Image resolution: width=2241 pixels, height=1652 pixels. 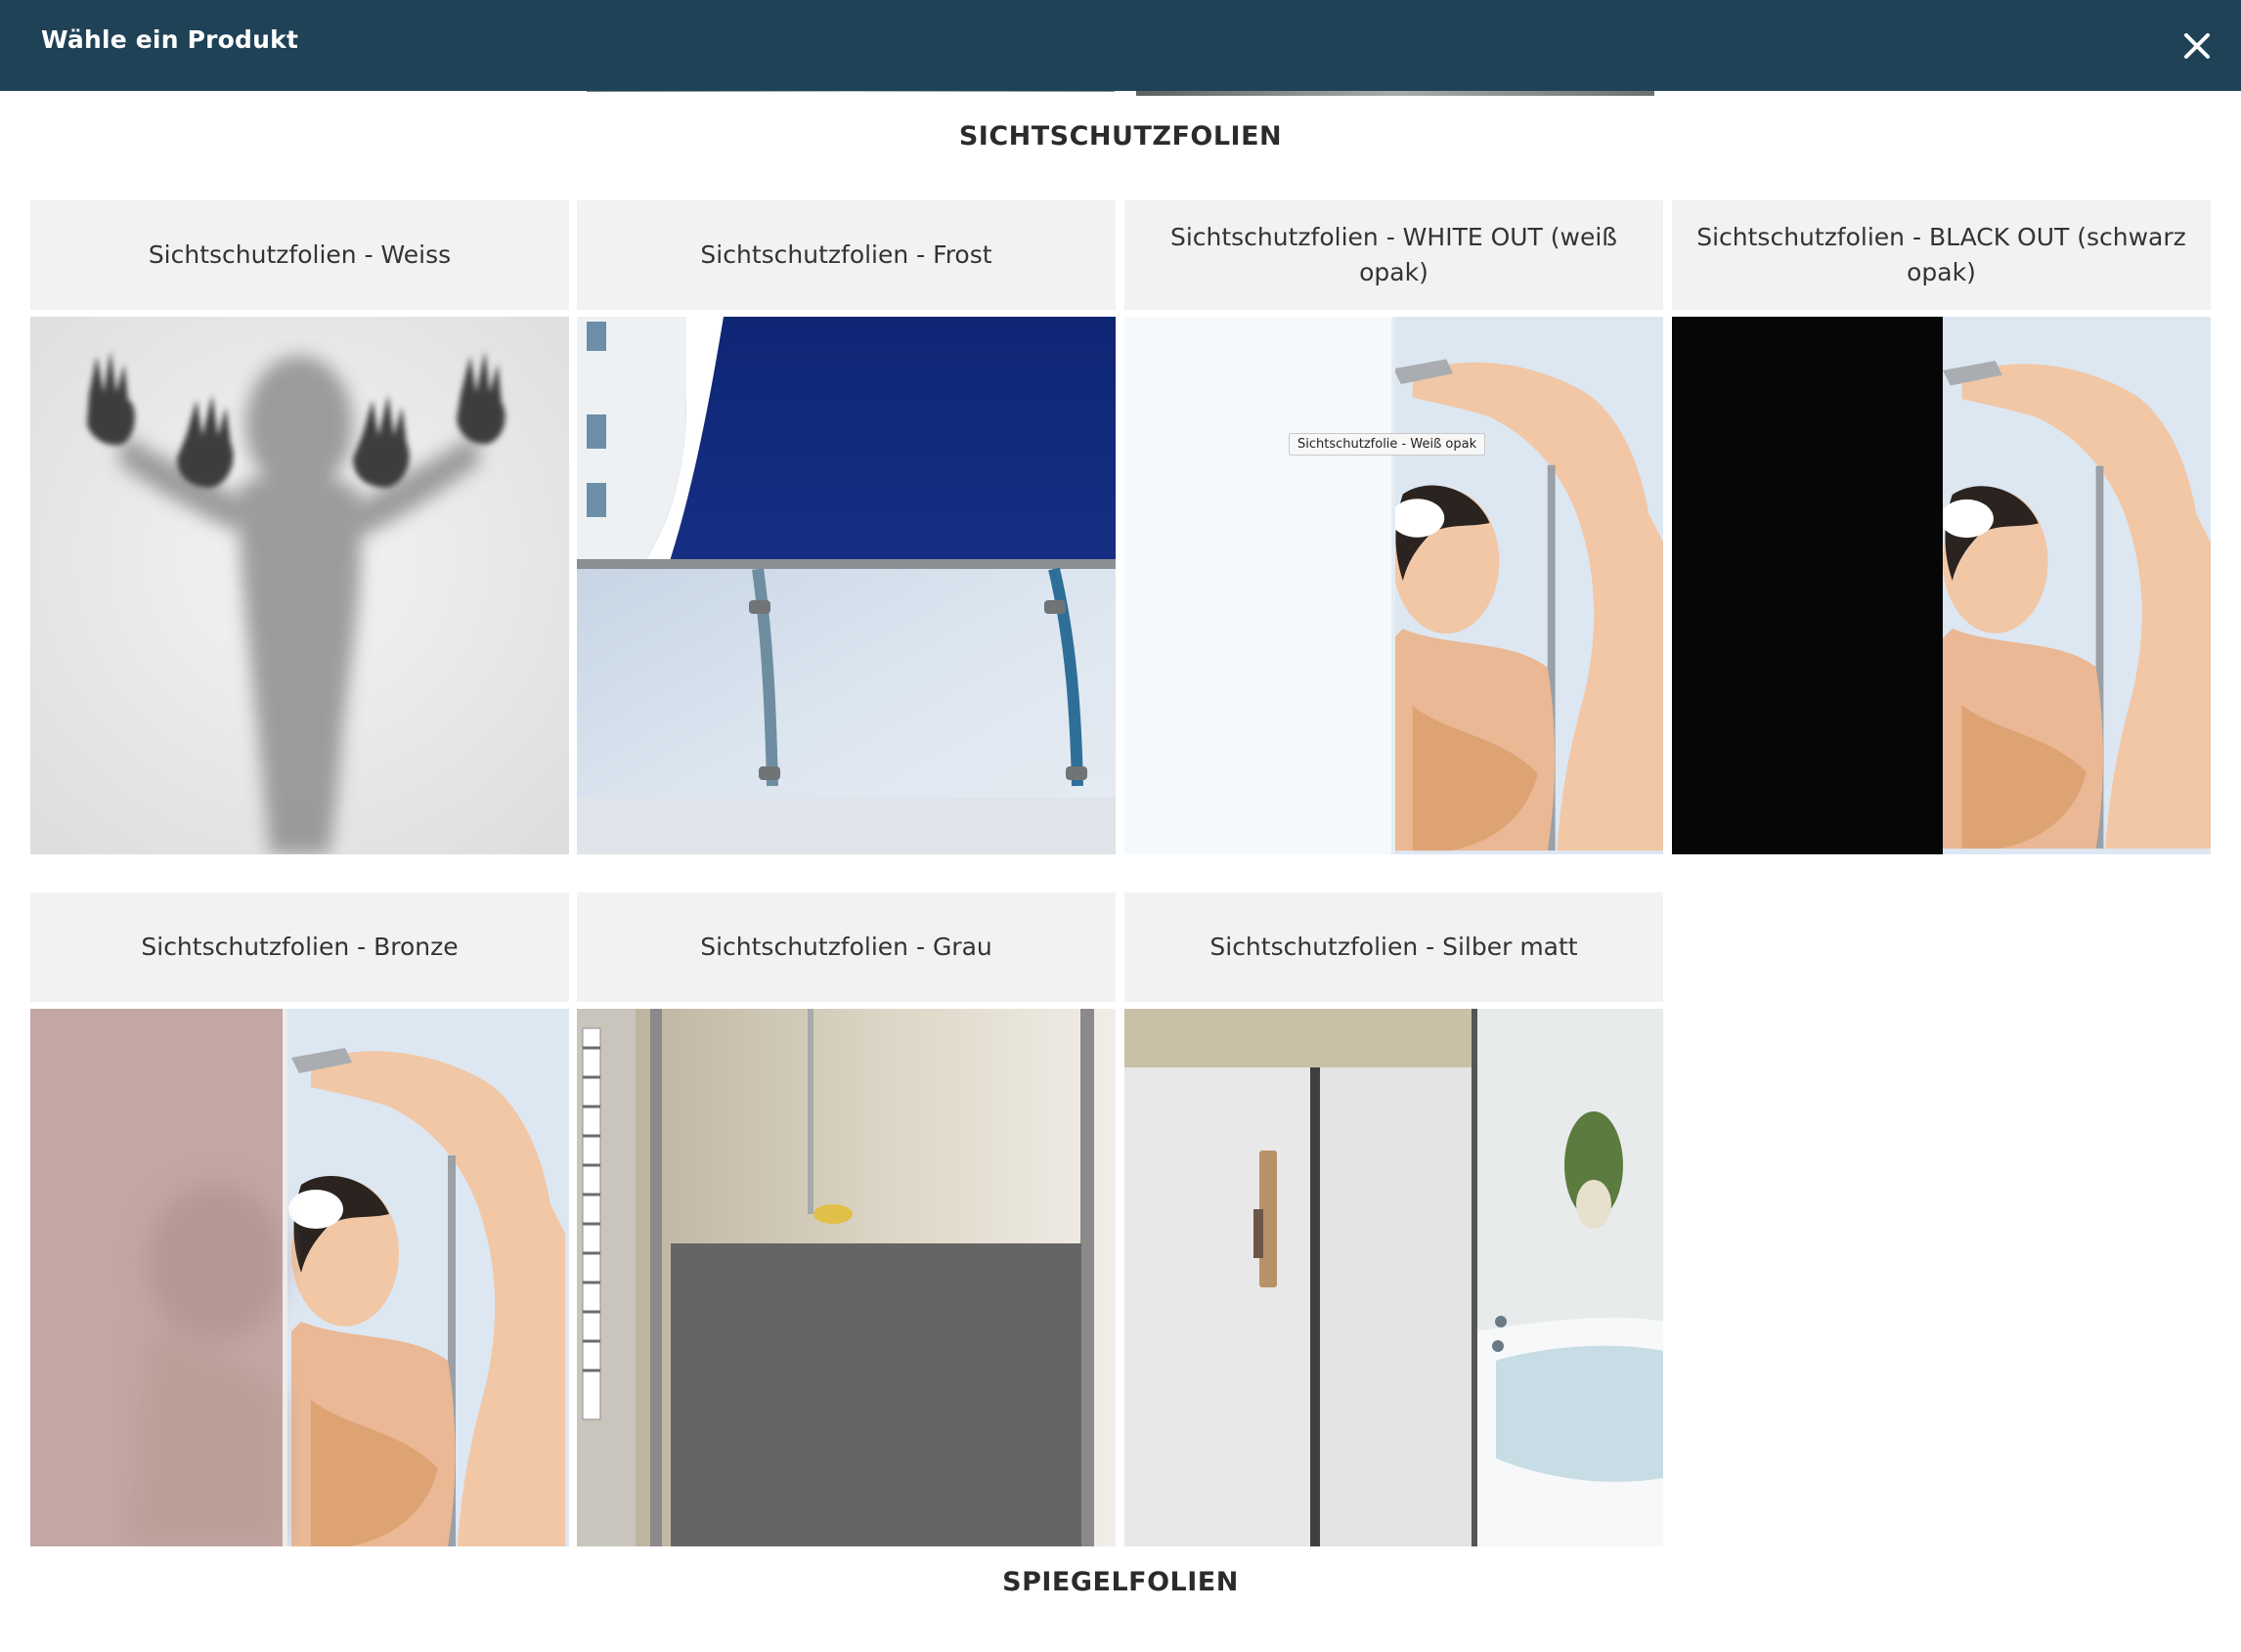 I want to click on black-opaque-shower-image, so click(x=1942, y=585).